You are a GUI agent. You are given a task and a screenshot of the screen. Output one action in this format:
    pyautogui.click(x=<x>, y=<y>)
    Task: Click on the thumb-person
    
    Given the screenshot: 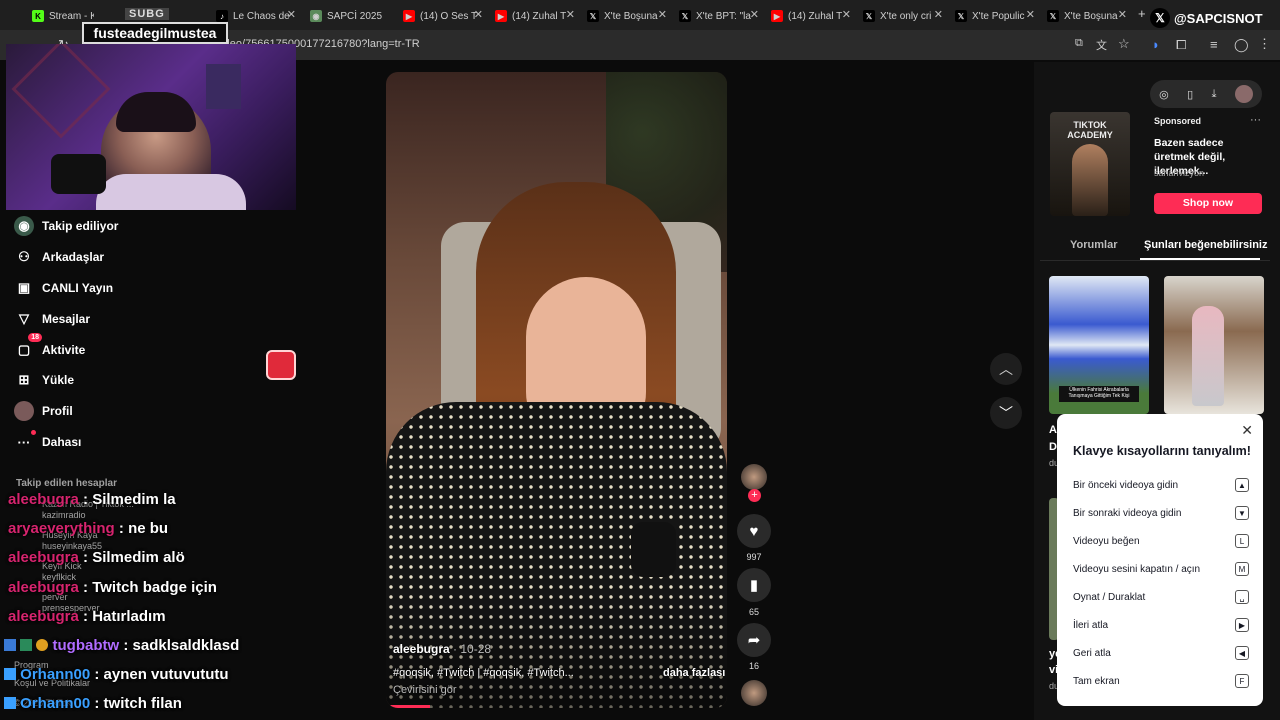 What is the action you would take?
    pyautogui.click(x=1208, y=356)
    